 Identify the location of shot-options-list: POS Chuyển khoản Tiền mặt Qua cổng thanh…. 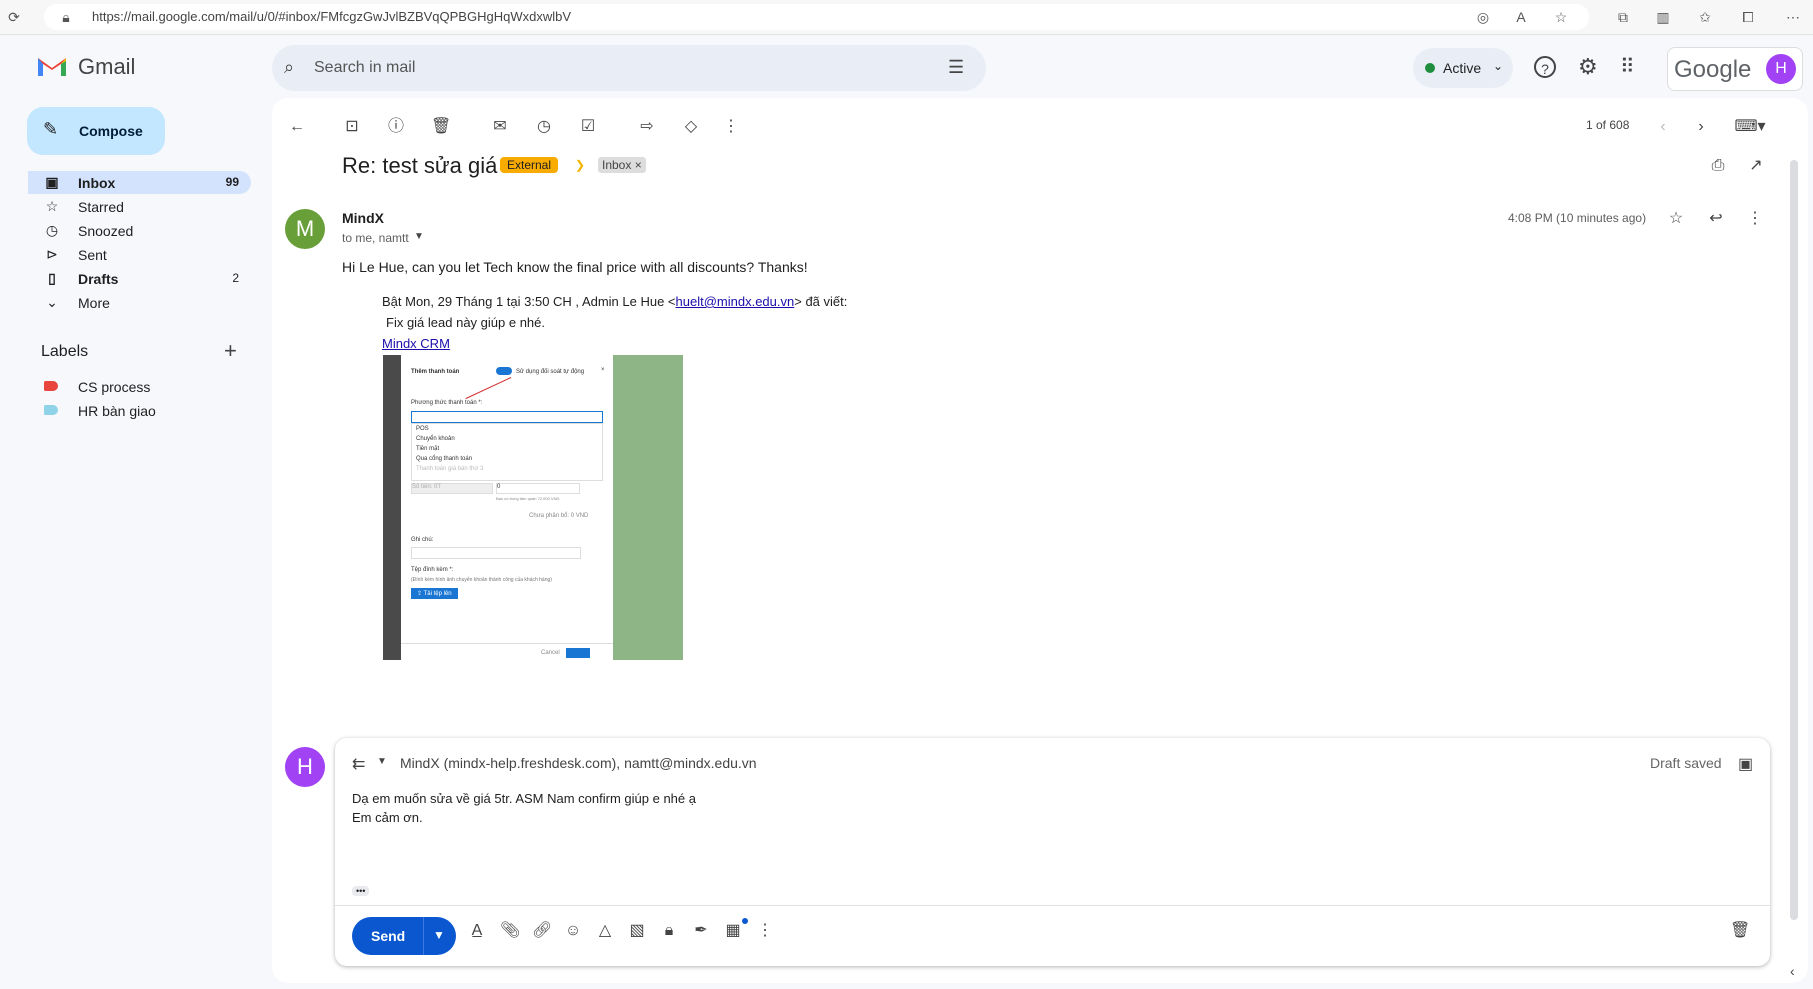
(507, 452).